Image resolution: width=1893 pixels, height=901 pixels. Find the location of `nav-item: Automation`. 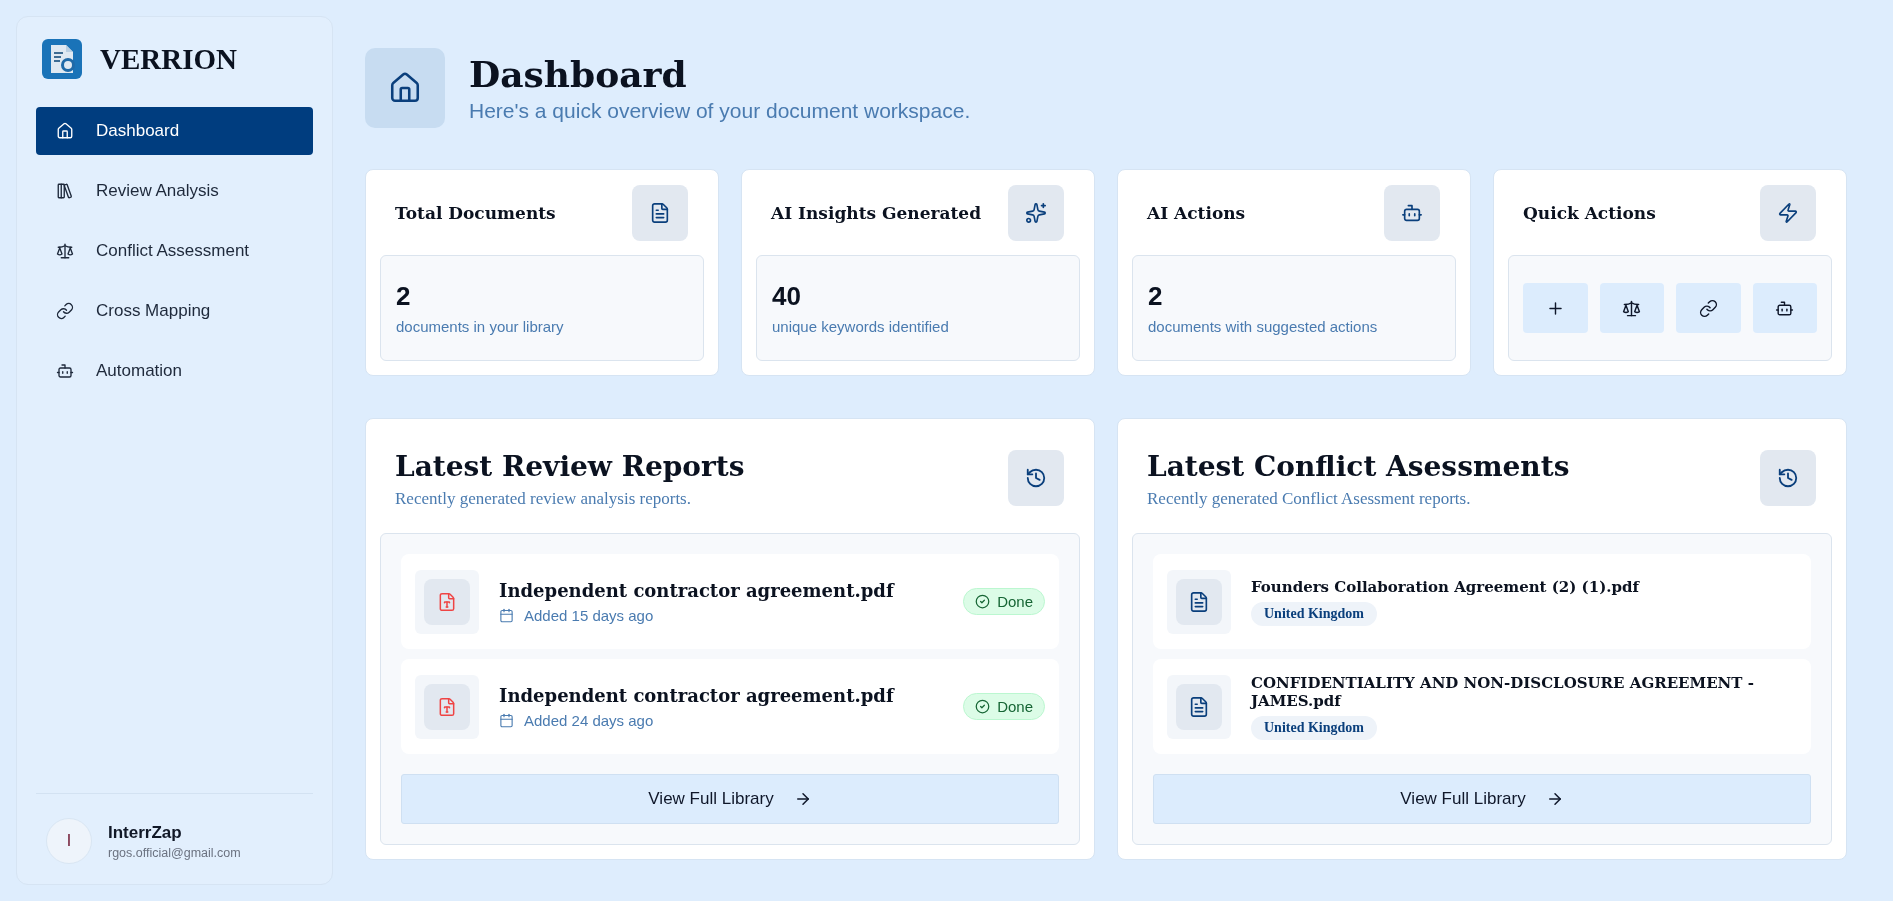

nav-item: Automation is located at coordinates (174, 371).